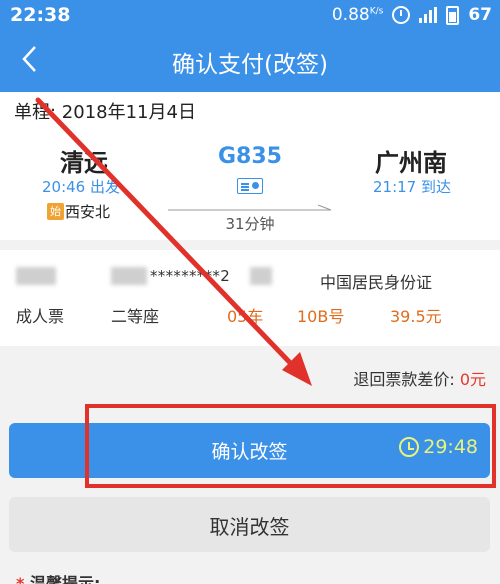 This screenshot has width=500, height=584. What do you see at coordinates (249, 527) in the screenshot?
I see `cancel-change-label: 取消改签` at bounding box center [249, 527].